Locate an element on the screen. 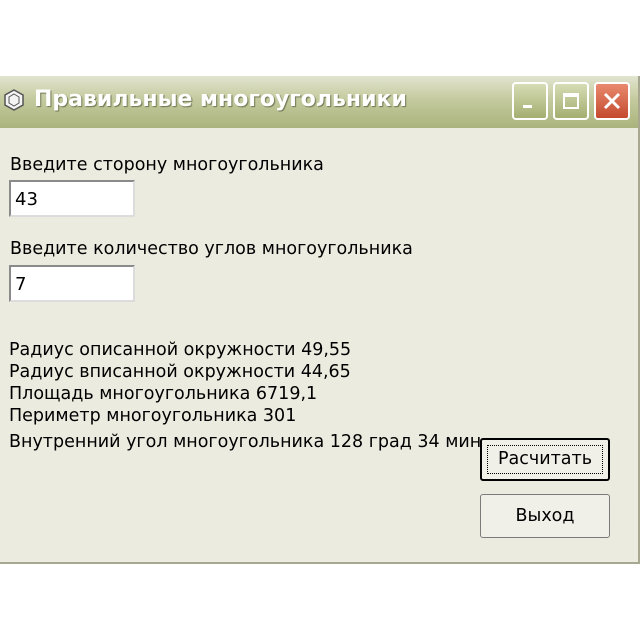  title-bar: Правильные многоугольники is located at coordinates (319, 102).